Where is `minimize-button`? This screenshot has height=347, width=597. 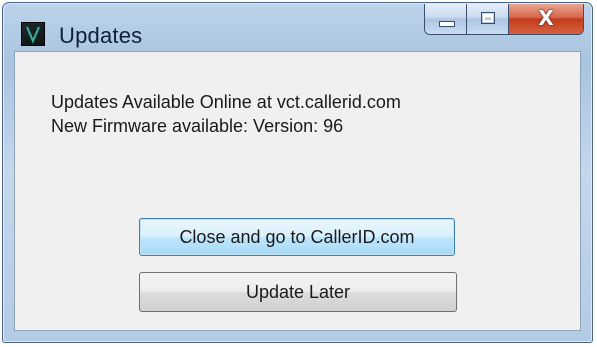
minimize-button is located at coordinates (446, 19).